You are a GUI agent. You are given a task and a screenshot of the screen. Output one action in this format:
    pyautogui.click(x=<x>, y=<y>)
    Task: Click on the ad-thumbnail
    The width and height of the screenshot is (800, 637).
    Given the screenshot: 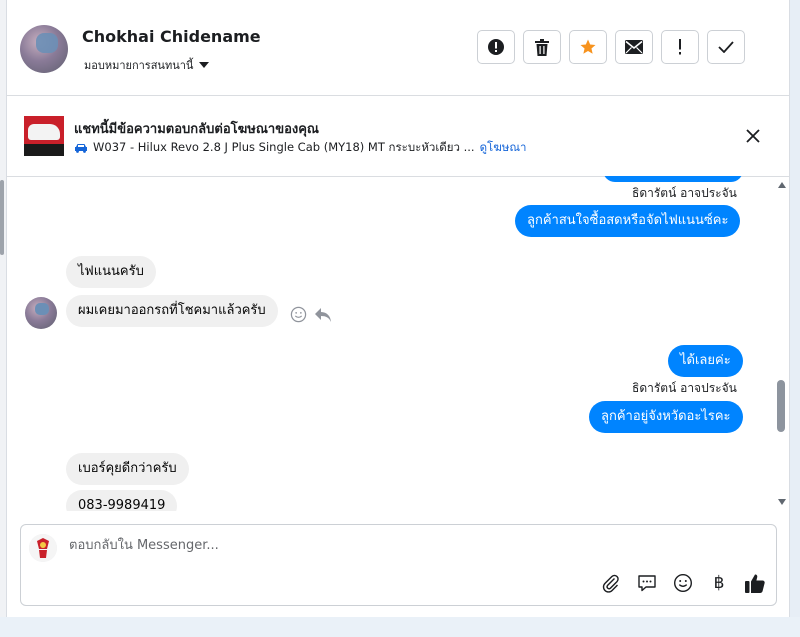 What is the action you would take?
    pyautogui.click(x=44, y=136)
    